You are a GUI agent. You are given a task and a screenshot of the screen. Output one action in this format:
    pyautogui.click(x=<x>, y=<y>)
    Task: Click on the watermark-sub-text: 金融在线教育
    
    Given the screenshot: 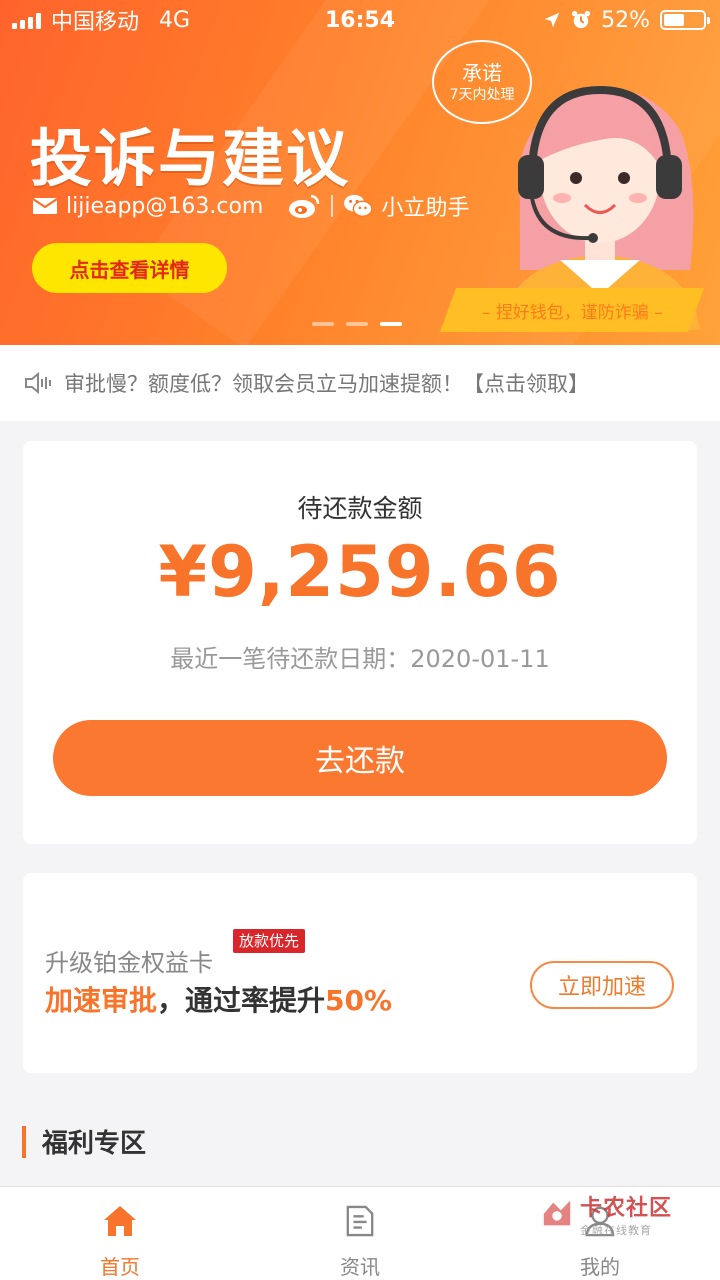 What is the action you would take?
    pyautogui.click(x=616, y=1230)
    